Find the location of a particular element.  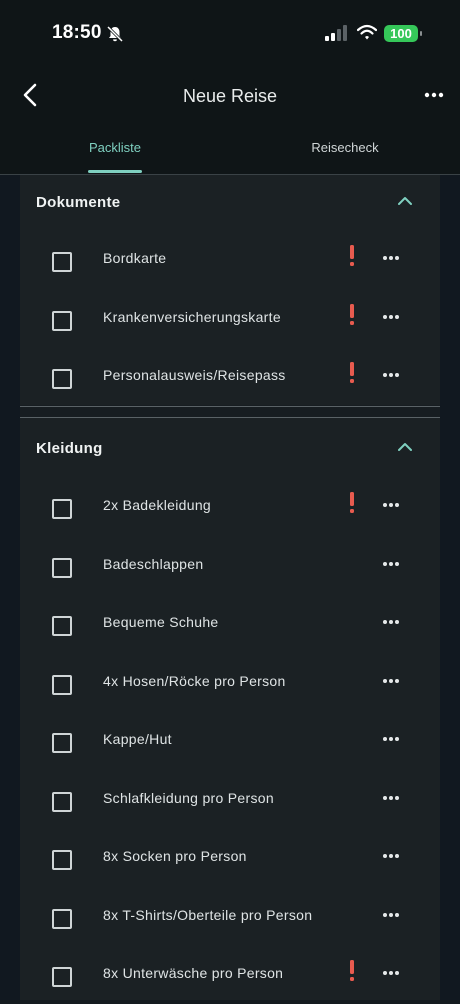

left-gutter is located at coordinates (10, 587).